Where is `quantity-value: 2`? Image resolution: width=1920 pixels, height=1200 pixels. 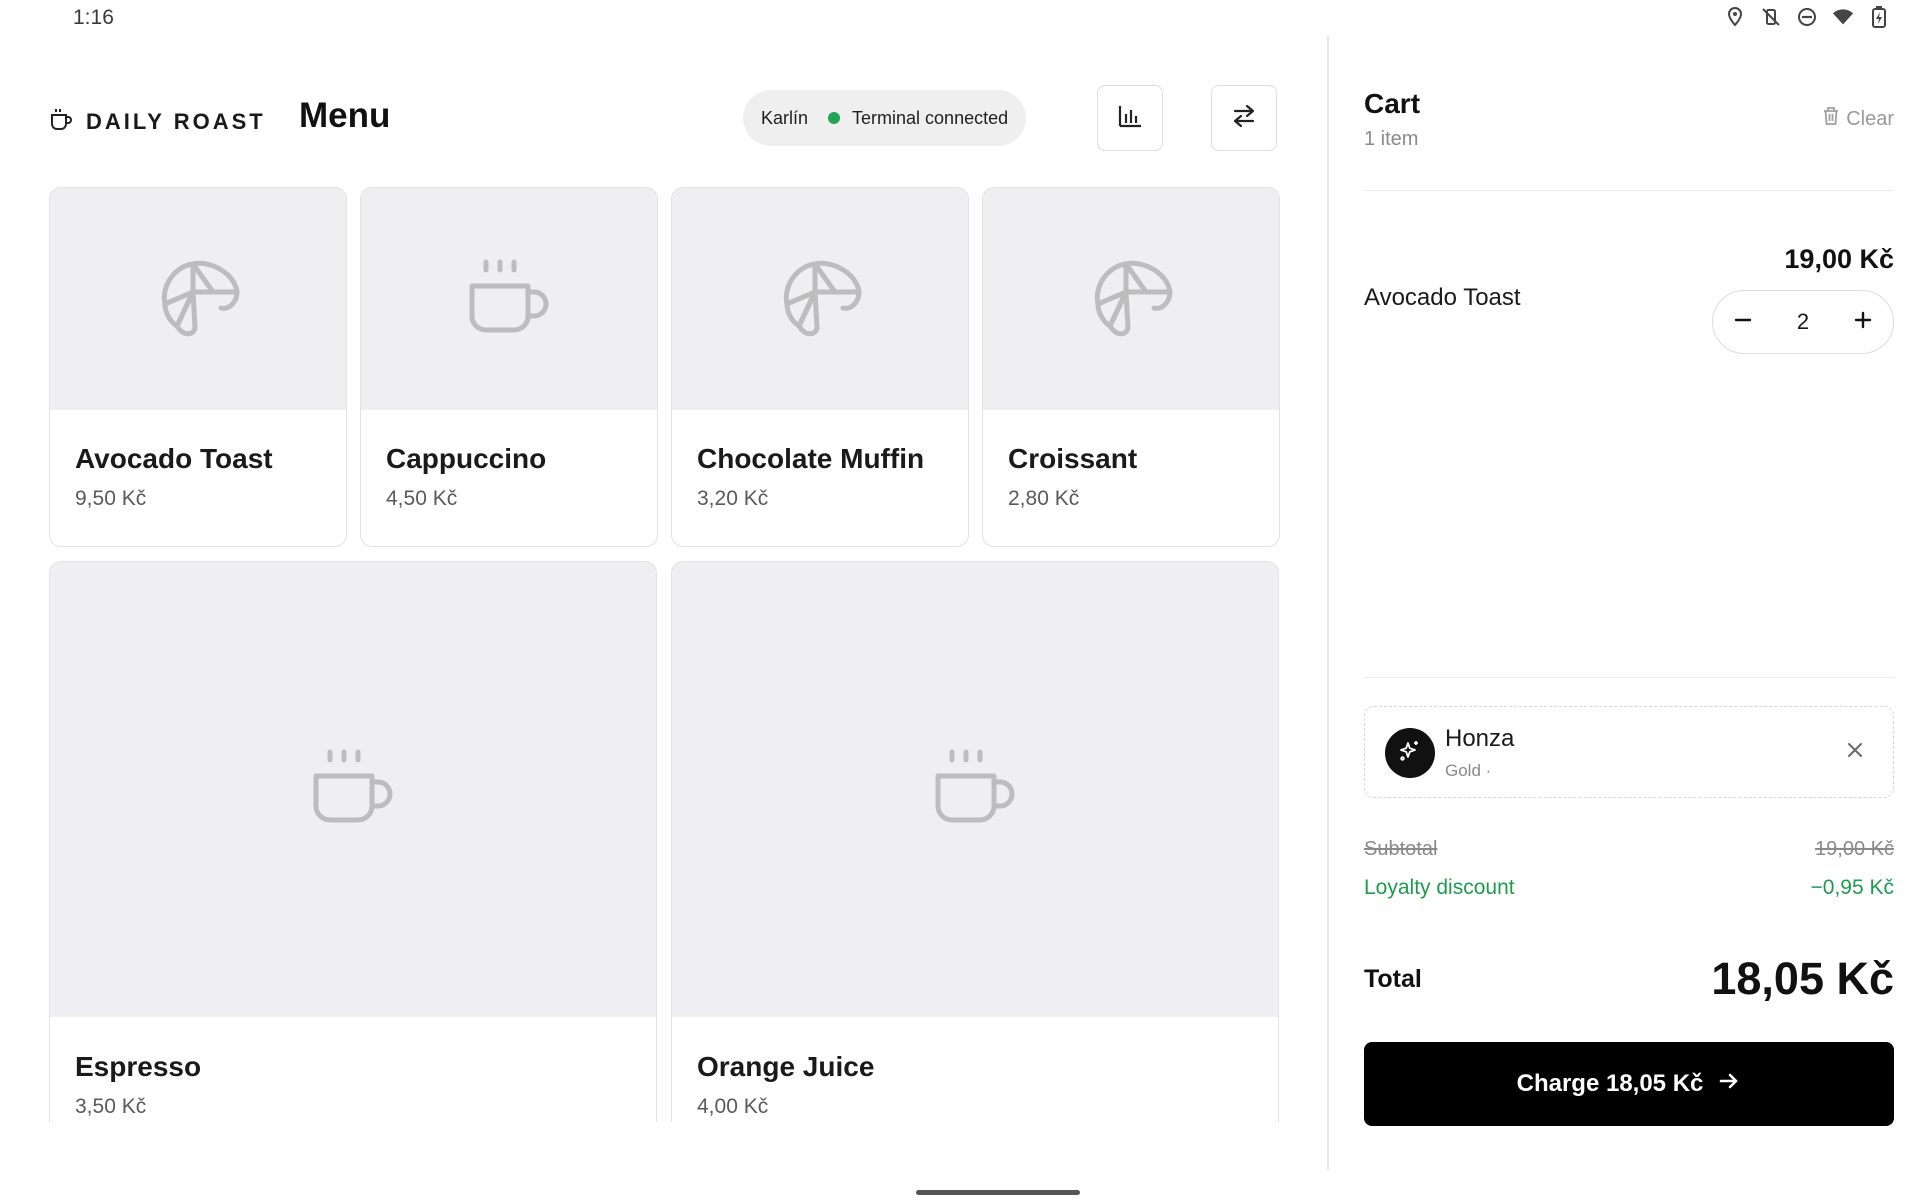
quantity-value: 2 is located at coordinates (1803, 321).